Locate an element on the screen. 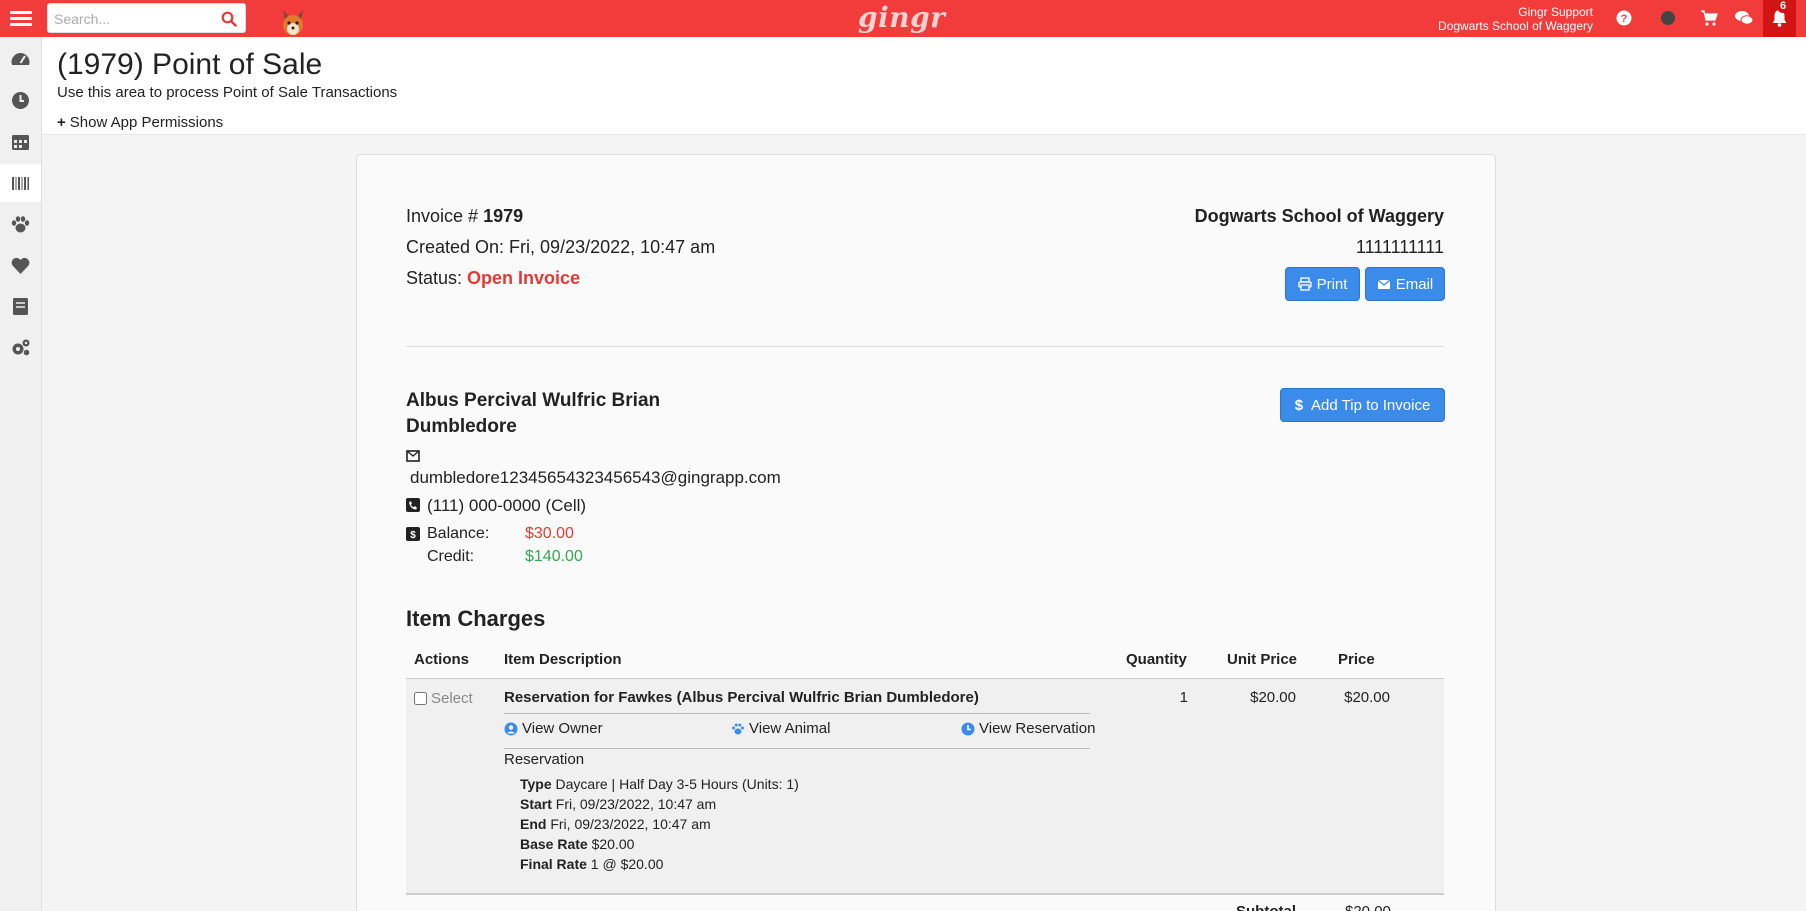 This screenshot has height=911, width=1806. email-button: Email is located at coordinates (1405, 284).